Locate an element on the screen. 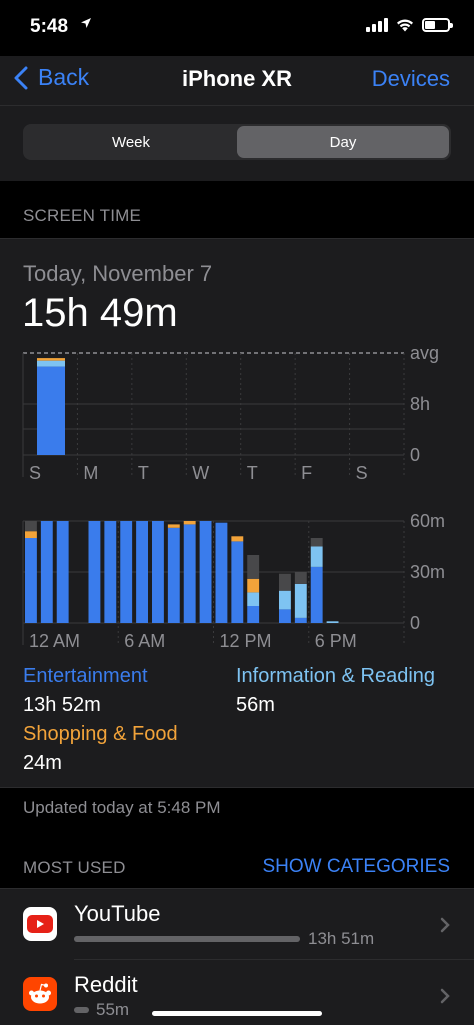 The width and height of the screenshot is (474, 1025). app-usage-bar is located at coordinates (187, 939).